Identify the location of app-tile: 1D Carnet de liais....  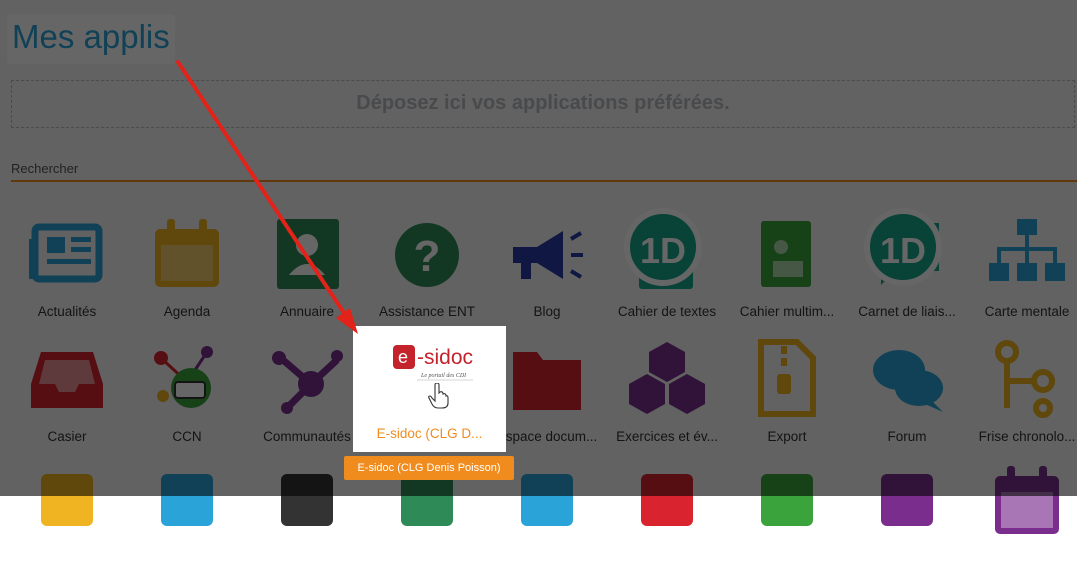
(907, 270).